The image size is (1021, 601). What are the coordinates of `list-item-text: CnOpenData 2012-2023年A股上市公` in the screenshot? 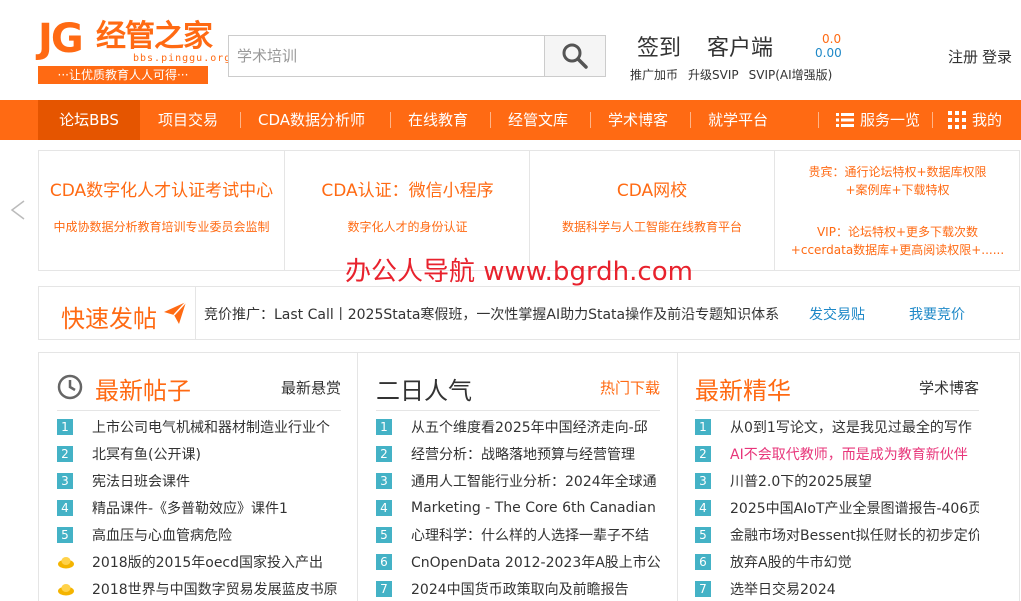 It's located at (535, 562).